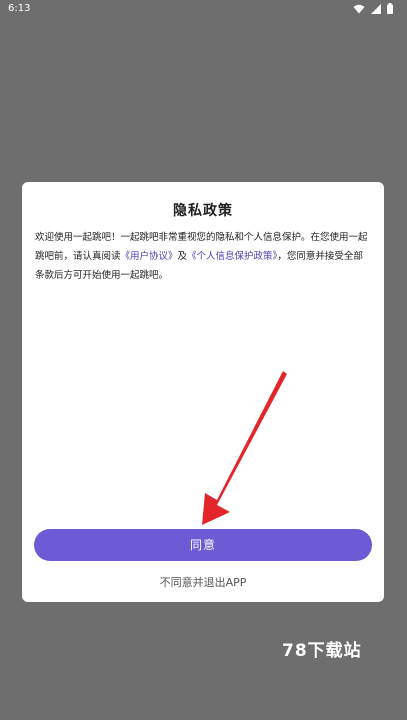 The height and width of the screenshot is (720, 407). Describe the element at coordinates (390, 8) in the screenshot. I see `battery-icon` at that location.